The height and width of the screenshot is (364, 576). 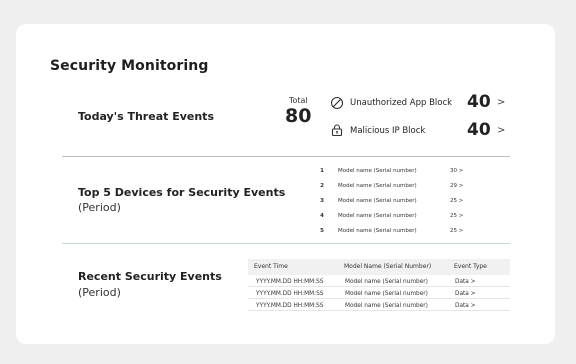 I want to click on event-count-link: 30 >, so click(x=456, y=171).